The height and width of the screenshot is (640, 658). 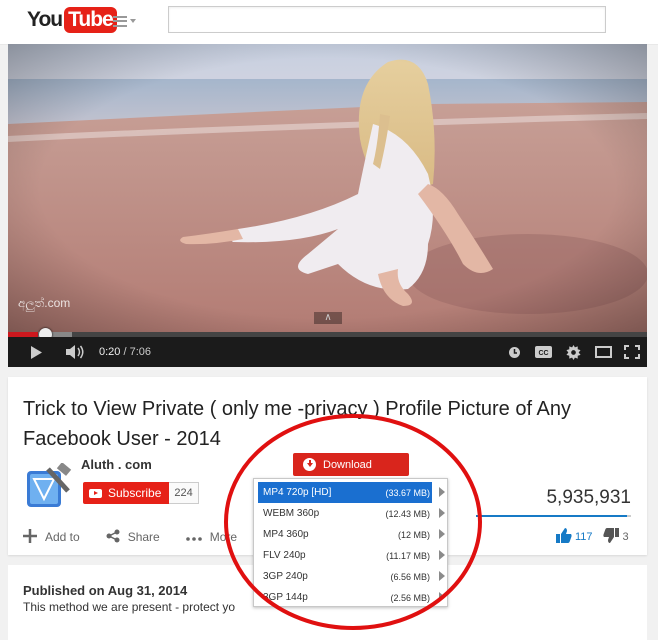 What do you see at coordinates (44, 303) in the screenshot?
I see `channel-watermark: අලුත්.com` at bounding box center [44, 303].